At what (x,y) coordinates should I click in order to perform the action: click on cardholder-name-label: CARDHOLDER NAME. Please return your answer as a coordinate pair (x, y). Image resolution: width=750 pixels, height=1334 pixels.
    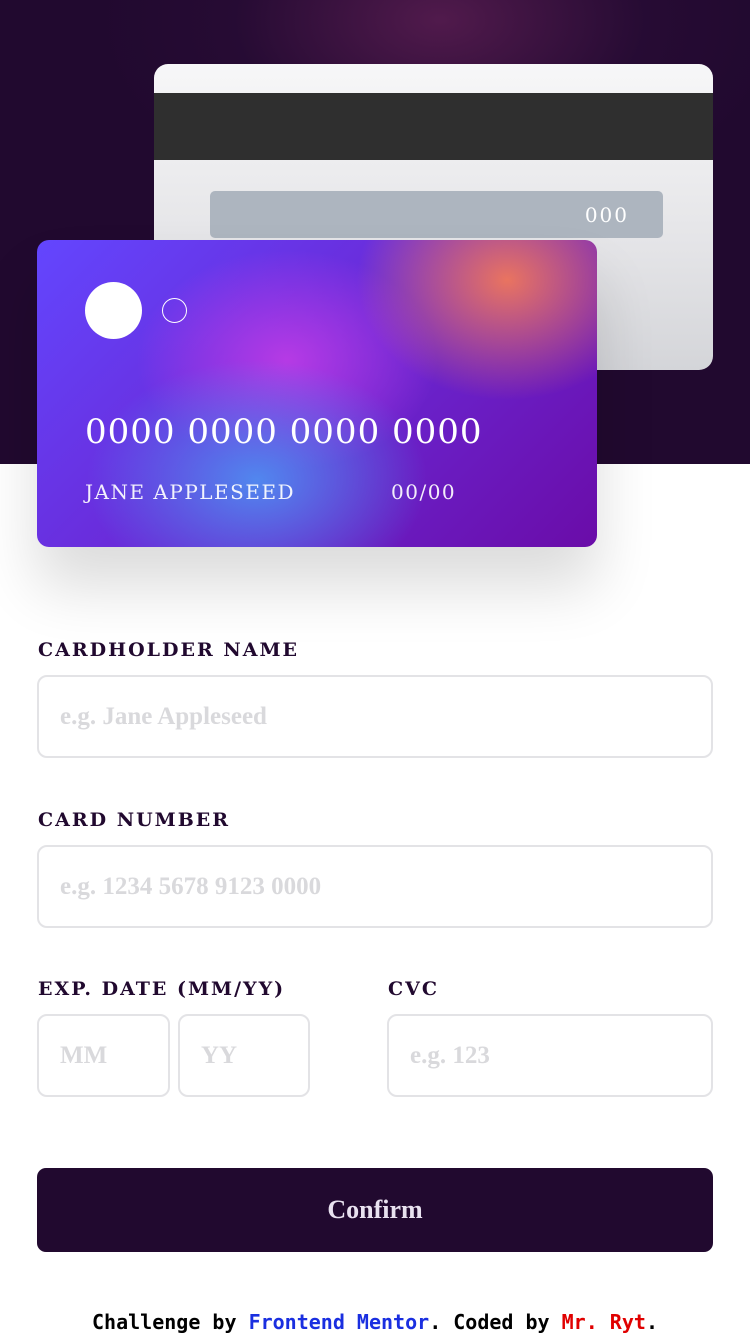
    Looking at the image, I should click on (168, 650).